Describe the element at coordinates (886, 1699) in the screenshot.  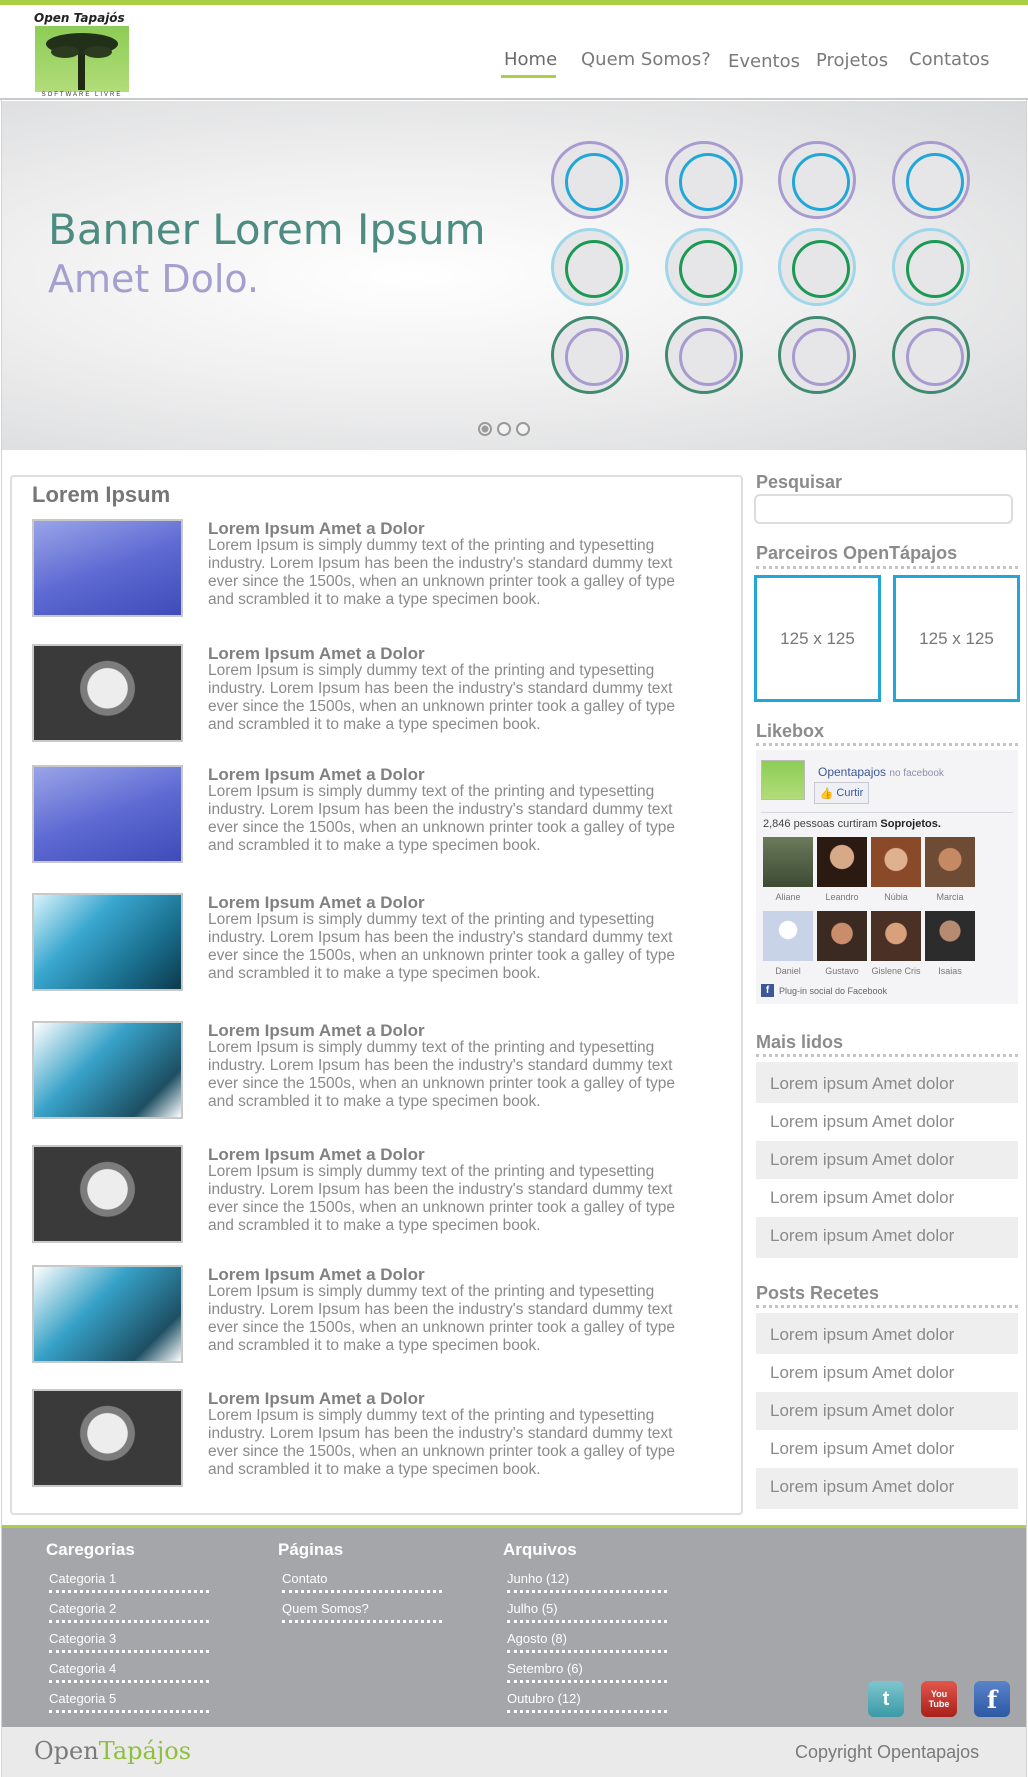
I see `twitter-icon: t` at that location.